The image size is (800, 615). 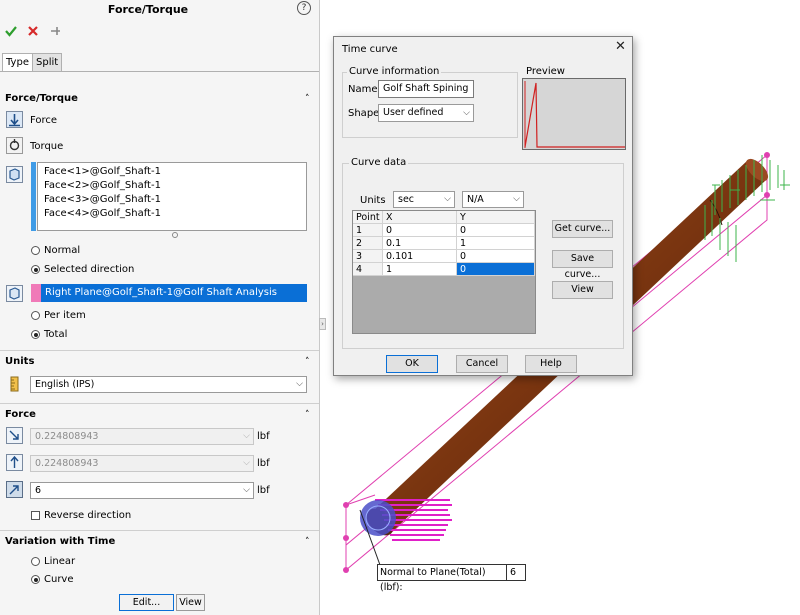 What do you see at coordinates (263, 436) in the screenshot?
I see `force-unit-1: lbf` at bounding box center [263, 436].